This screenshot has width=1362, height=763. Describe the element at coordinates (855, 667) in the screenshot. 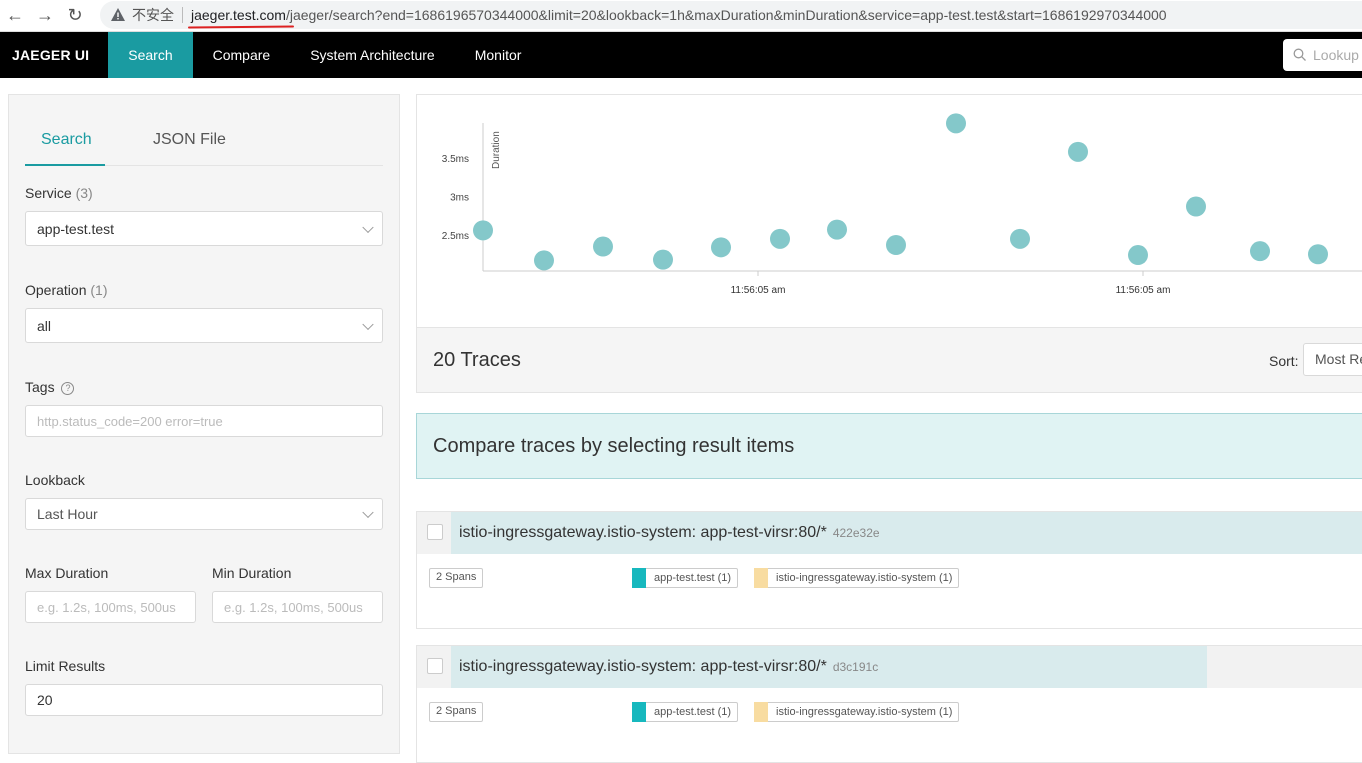

I see `trace-id: d3c191c` at that location.